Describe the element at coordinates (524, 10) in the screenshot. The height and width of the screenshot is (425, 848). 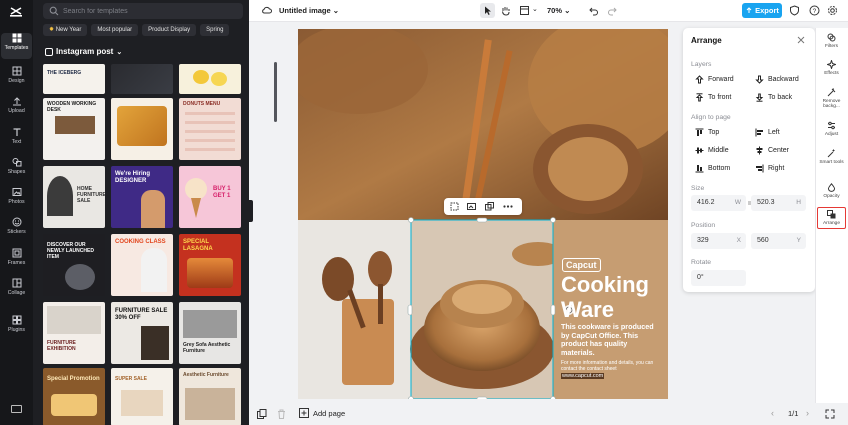
I see `resize-icon` at that location.